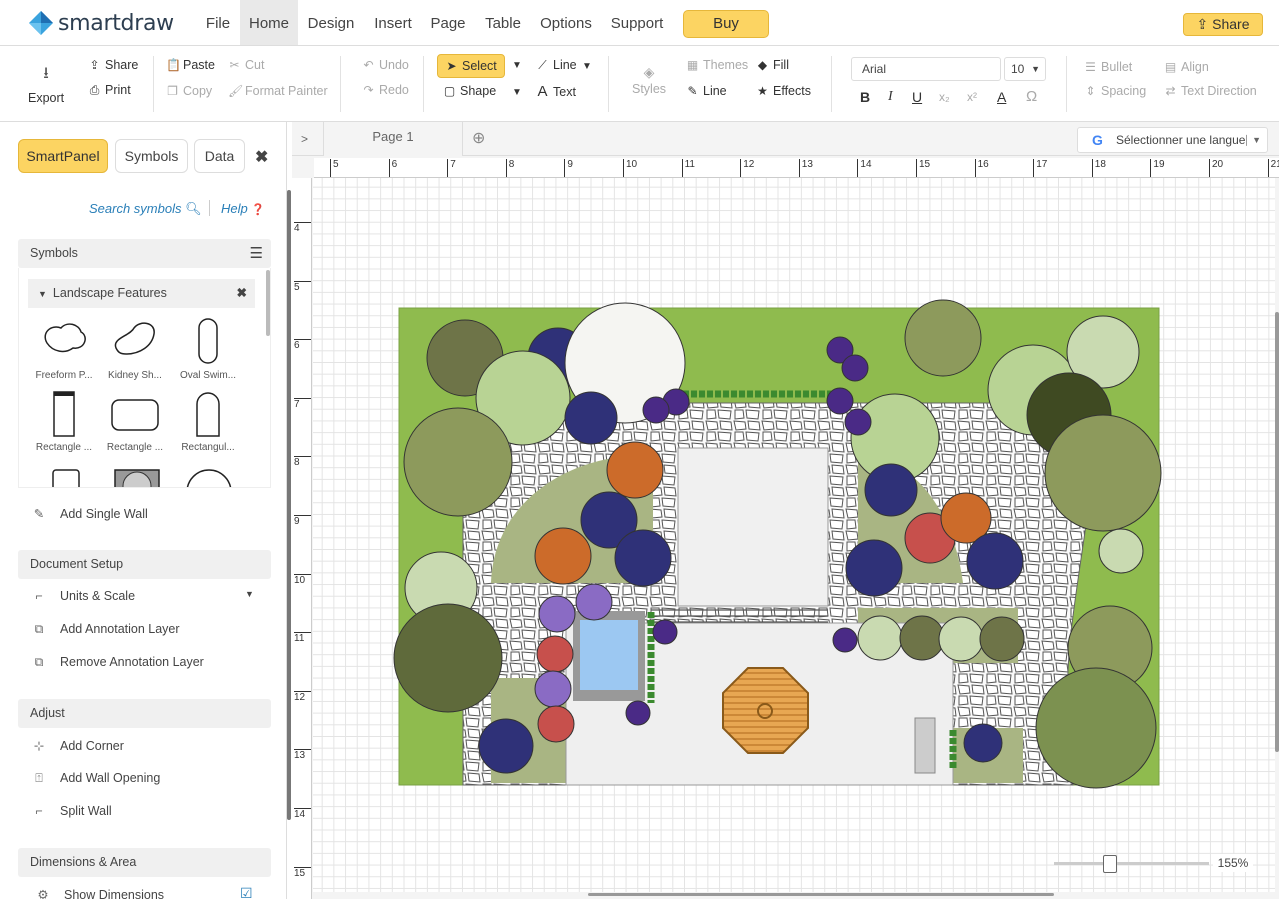 The width and height of the screenshot is (1279, 899). I want to click on styles-button: ◈ Styles, so click(649, 80).